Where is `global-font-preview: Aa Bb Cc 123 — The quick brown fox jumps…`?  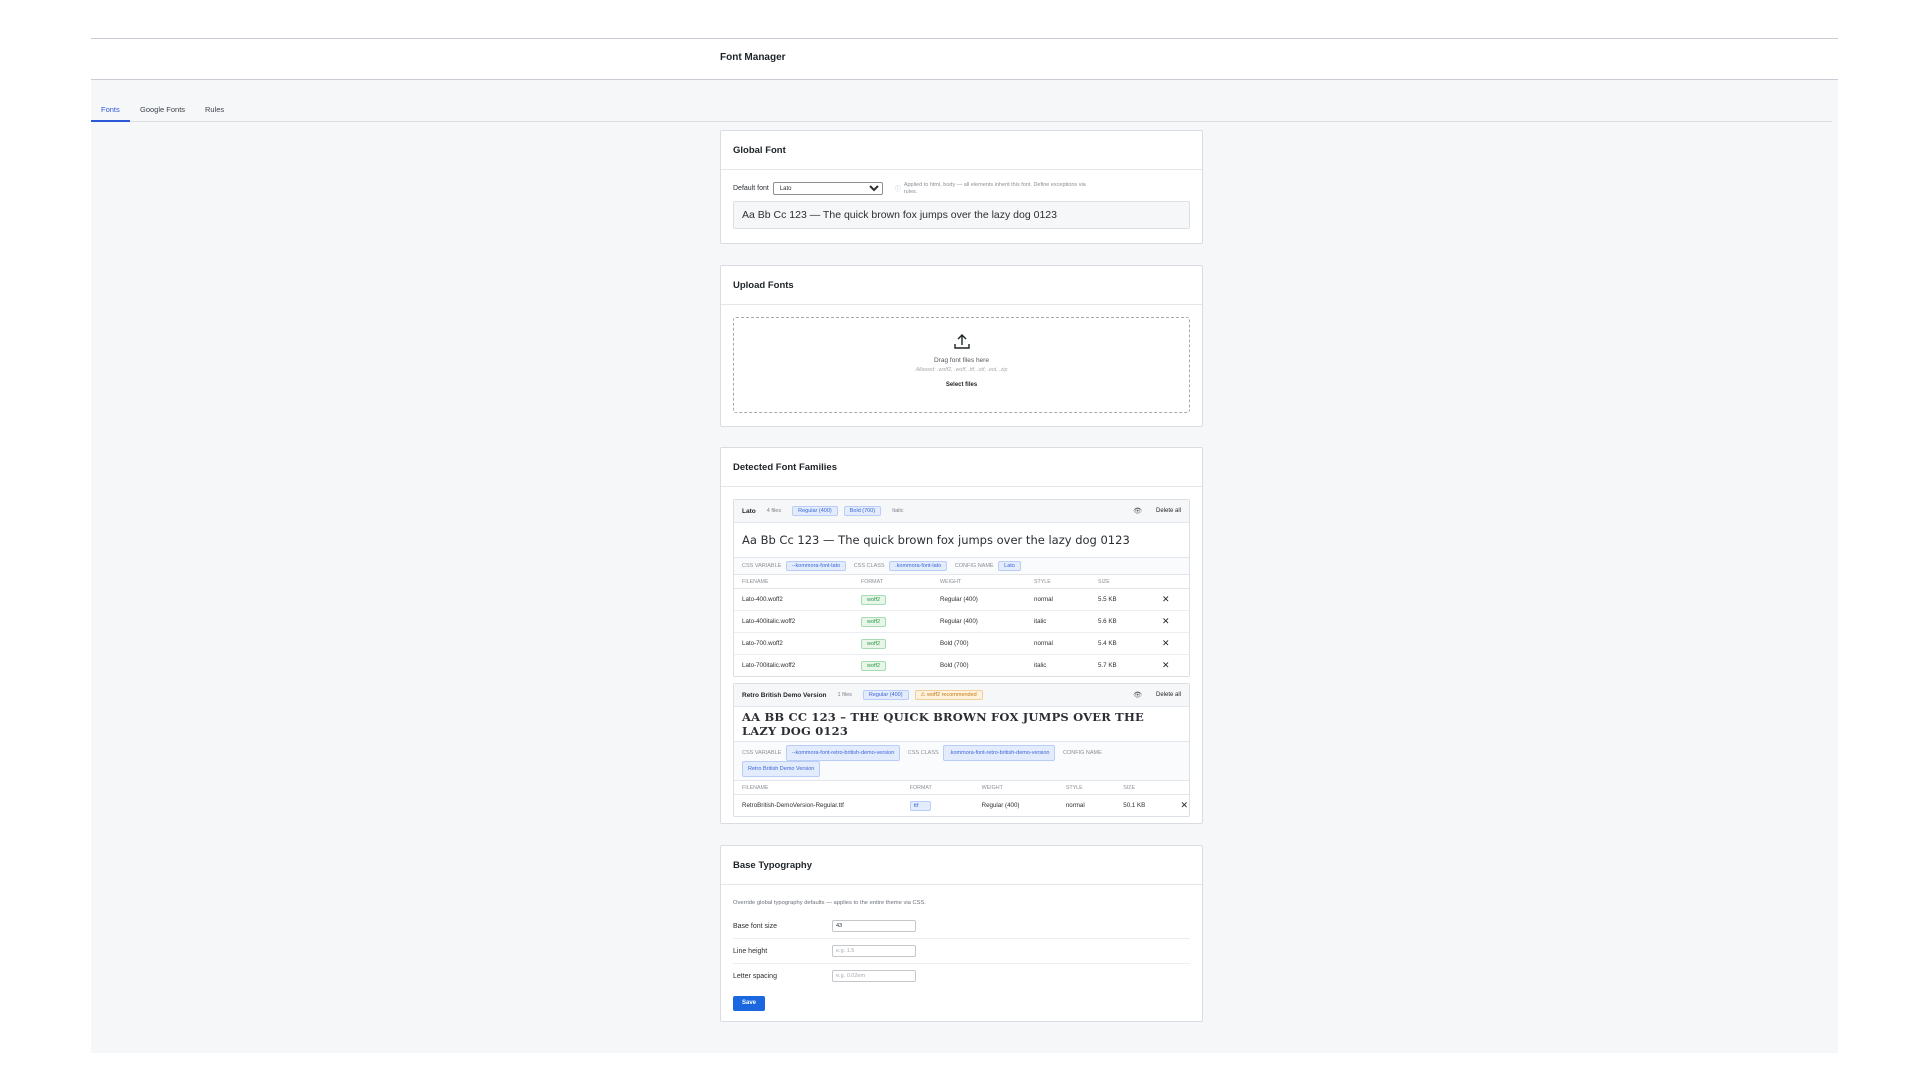
global-font-preview: Aa Bb Cc 123 — The quick brown fox jumps… is located at coordinates (961, 215).